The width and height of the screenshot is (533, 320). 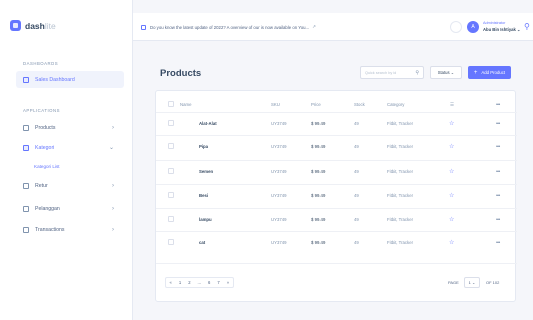 What do you see at coordinates (472, 282) in the screenshot?
I see `page-select: 1 ⌄` at bounding box center [472, 282].